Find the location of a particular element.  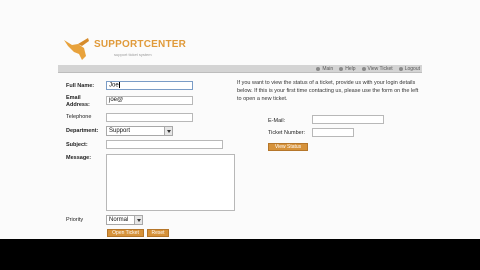

nav-help: Help is located at coordinates (347, 69).